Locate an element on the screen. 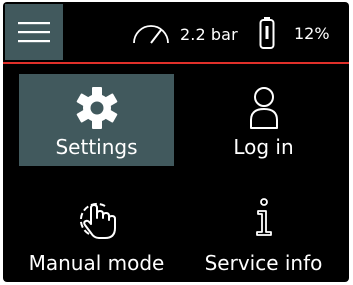  service-info-tile: Service info is located at coordinates (263, 236).